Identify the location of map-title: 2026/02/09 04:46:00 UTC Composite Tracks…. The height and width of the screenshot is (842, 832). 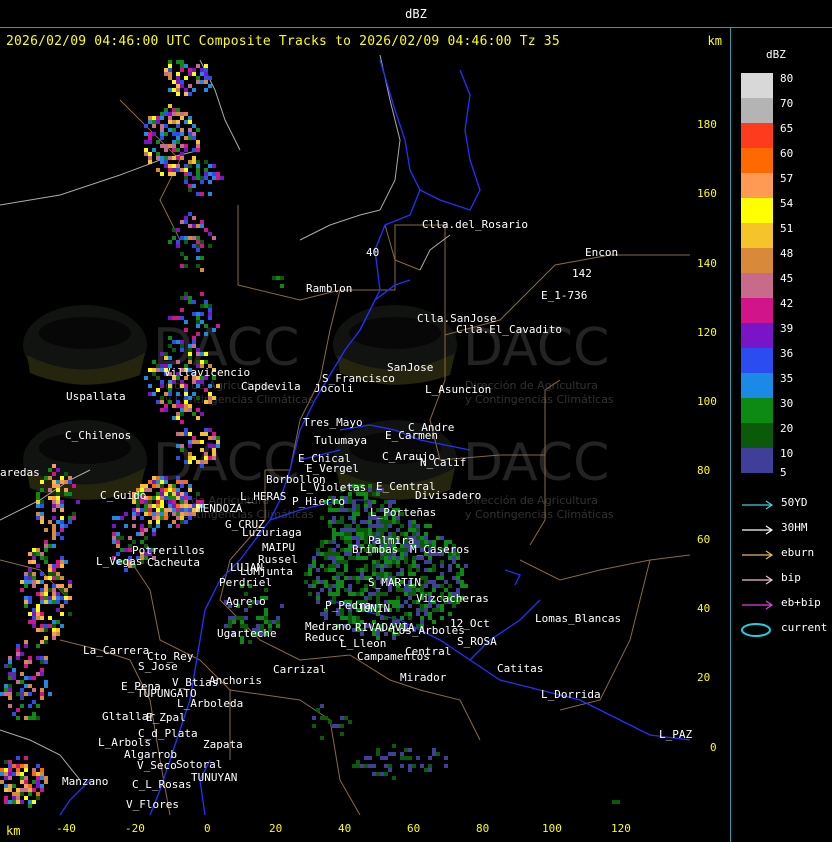
(283, 41).